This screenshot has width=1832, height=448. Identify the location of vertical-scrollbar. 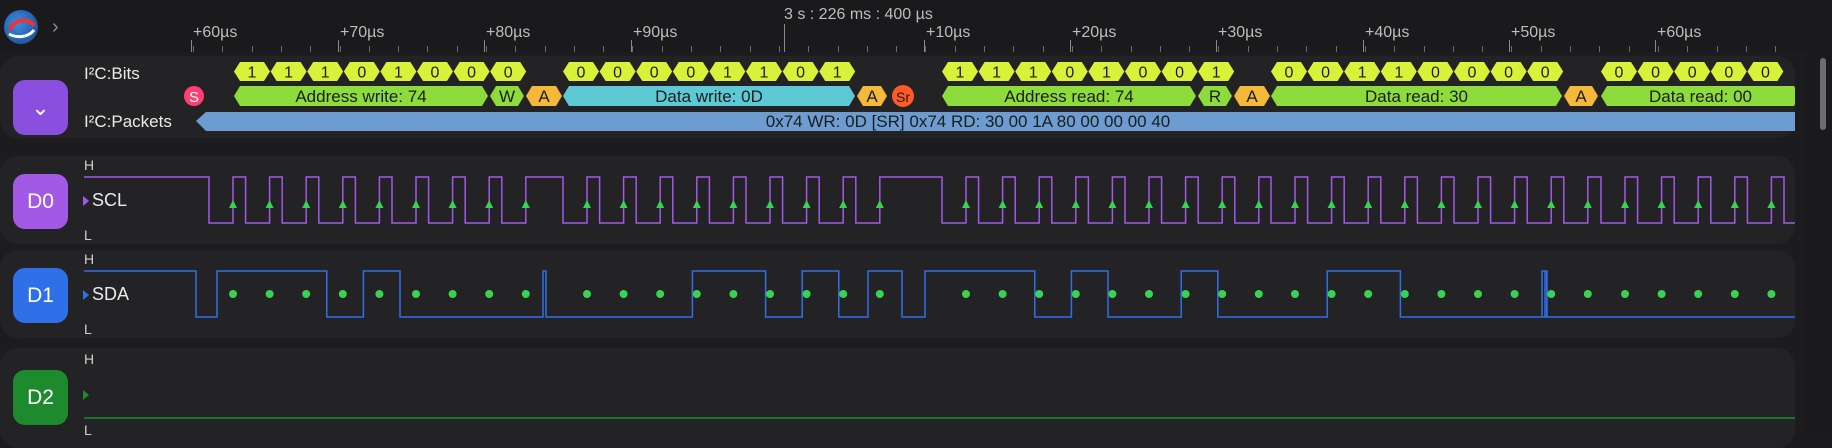
(1818, 242).